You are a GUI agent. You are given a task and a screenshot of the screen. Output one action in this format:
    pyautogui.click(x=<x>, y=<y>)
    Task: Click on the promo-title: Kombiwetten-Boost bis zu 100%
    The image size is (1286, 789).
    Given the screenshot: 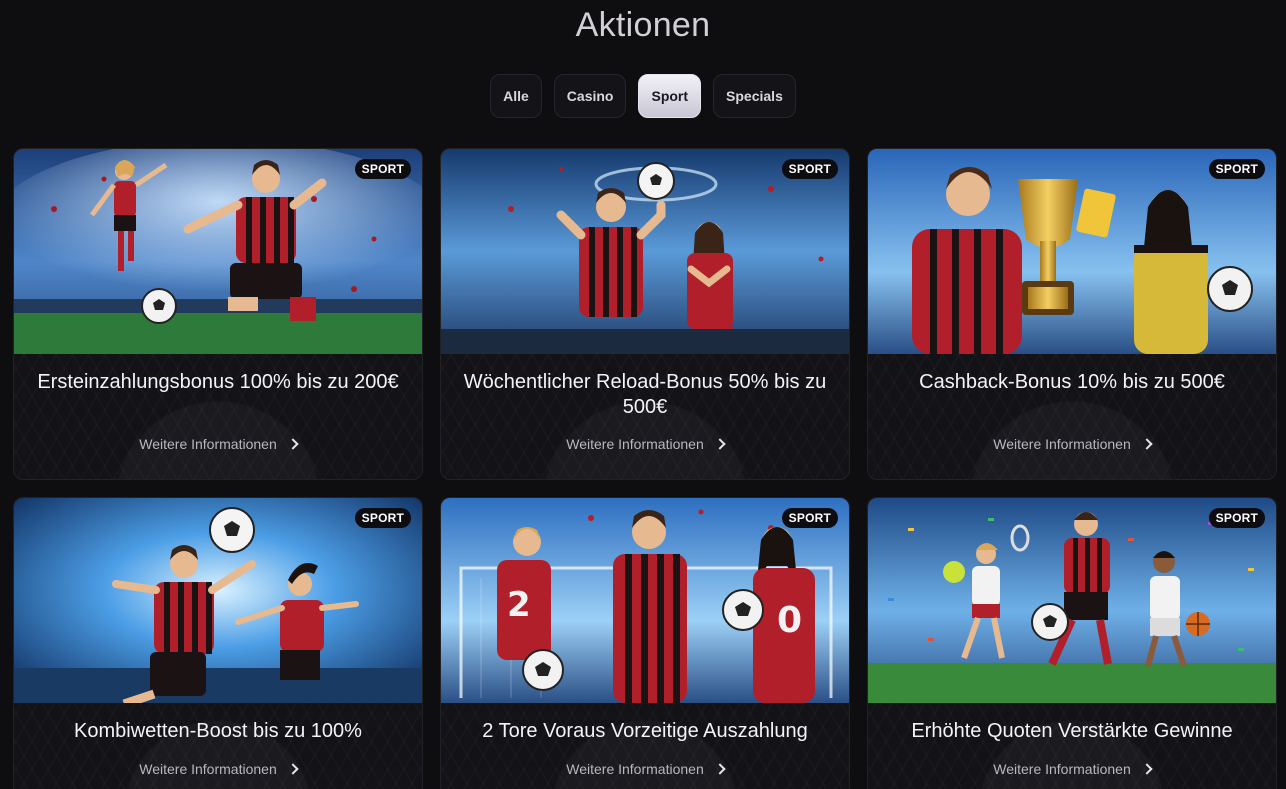 What is the action you would take?
    pyautogui.click(x=218, y=731)
    